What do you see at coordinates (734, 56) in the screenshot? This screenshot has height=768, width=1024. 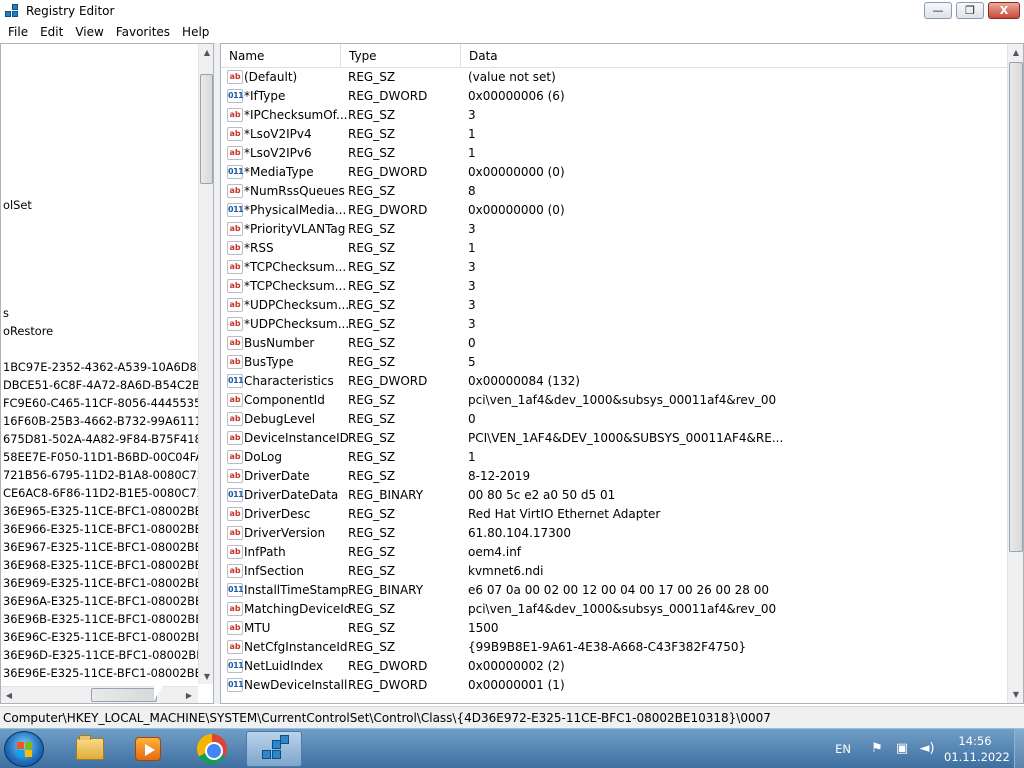 I see `column-data: Data` at bounding box center [734, 56].